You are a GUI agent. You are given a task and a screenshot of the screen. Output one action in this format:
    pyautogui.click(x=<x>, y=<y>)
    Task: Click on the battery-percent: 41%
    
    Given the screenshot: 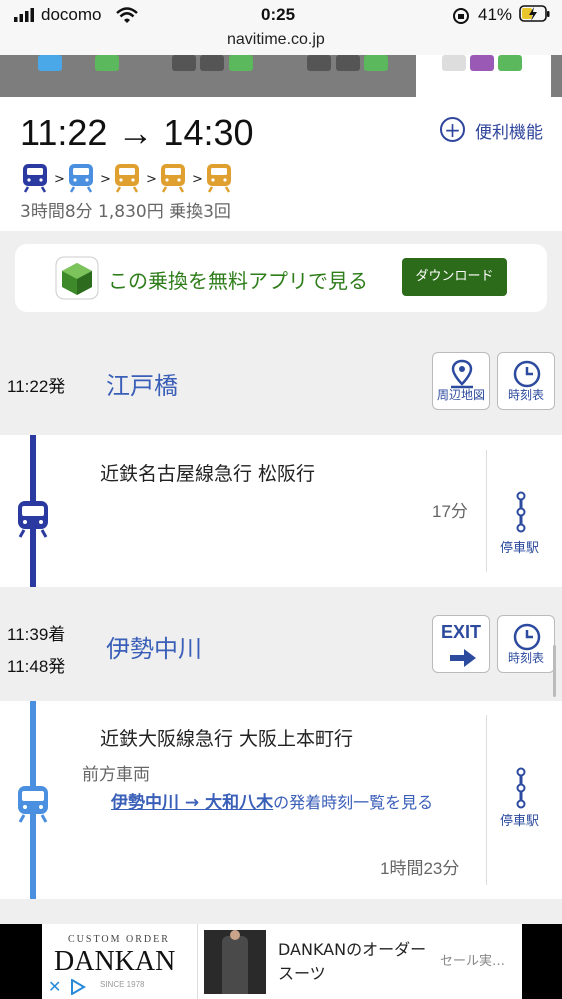 What is the action you would take?
    pyautogui.click(x=495, y=14)
    